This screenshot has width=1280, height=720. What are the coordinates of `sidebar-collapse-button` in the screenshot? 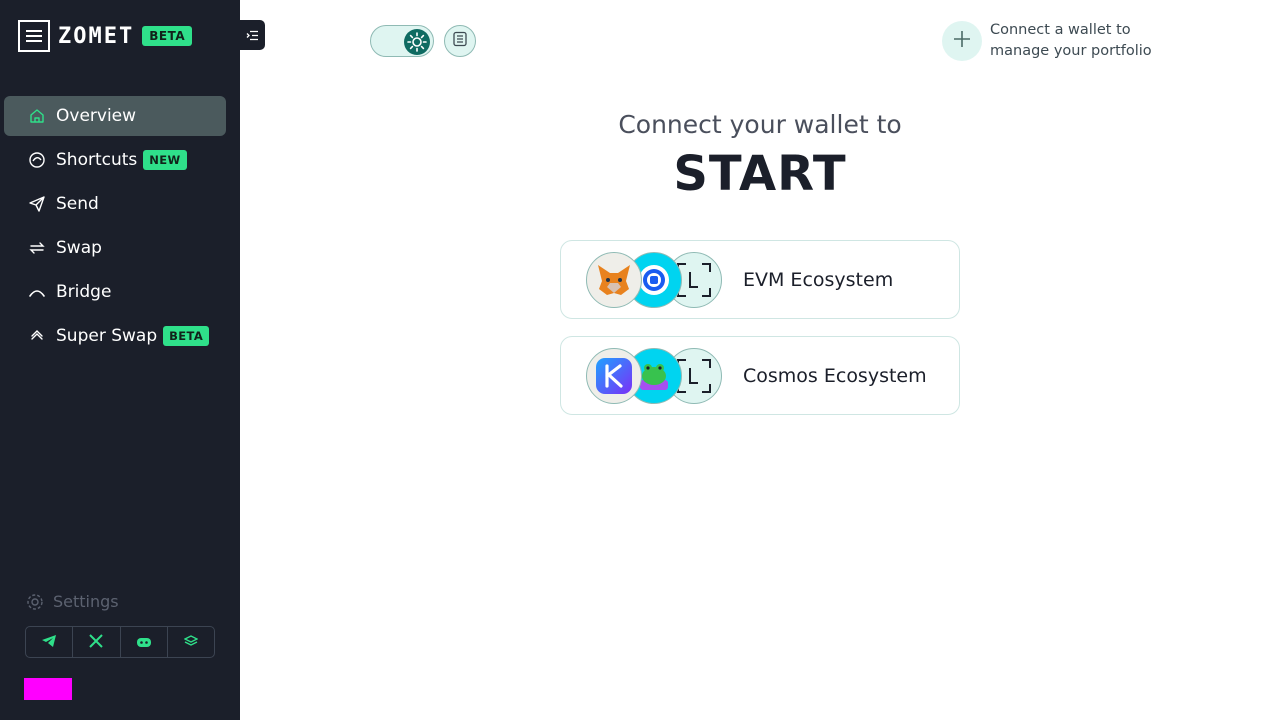 It's located at (252, 35).